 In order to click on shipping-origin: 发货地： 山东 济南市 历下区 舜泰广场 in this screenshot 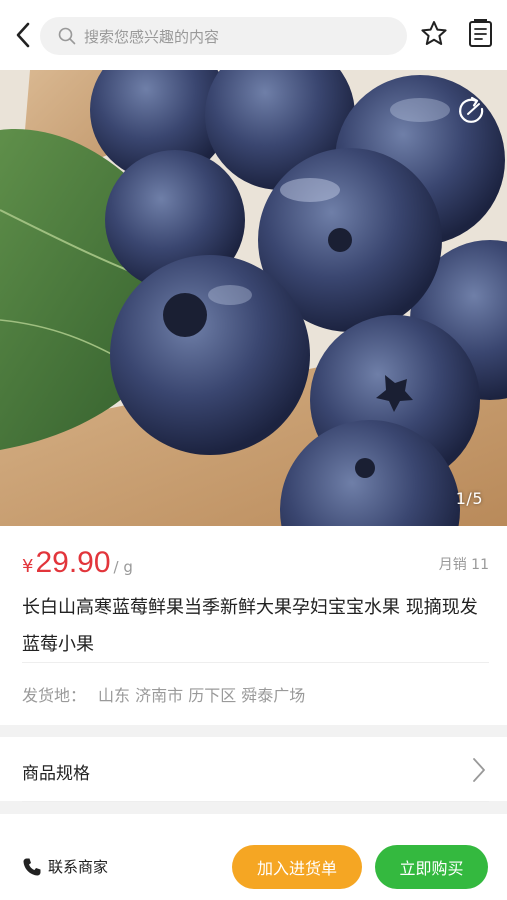, I will do `click(163, 694)`.